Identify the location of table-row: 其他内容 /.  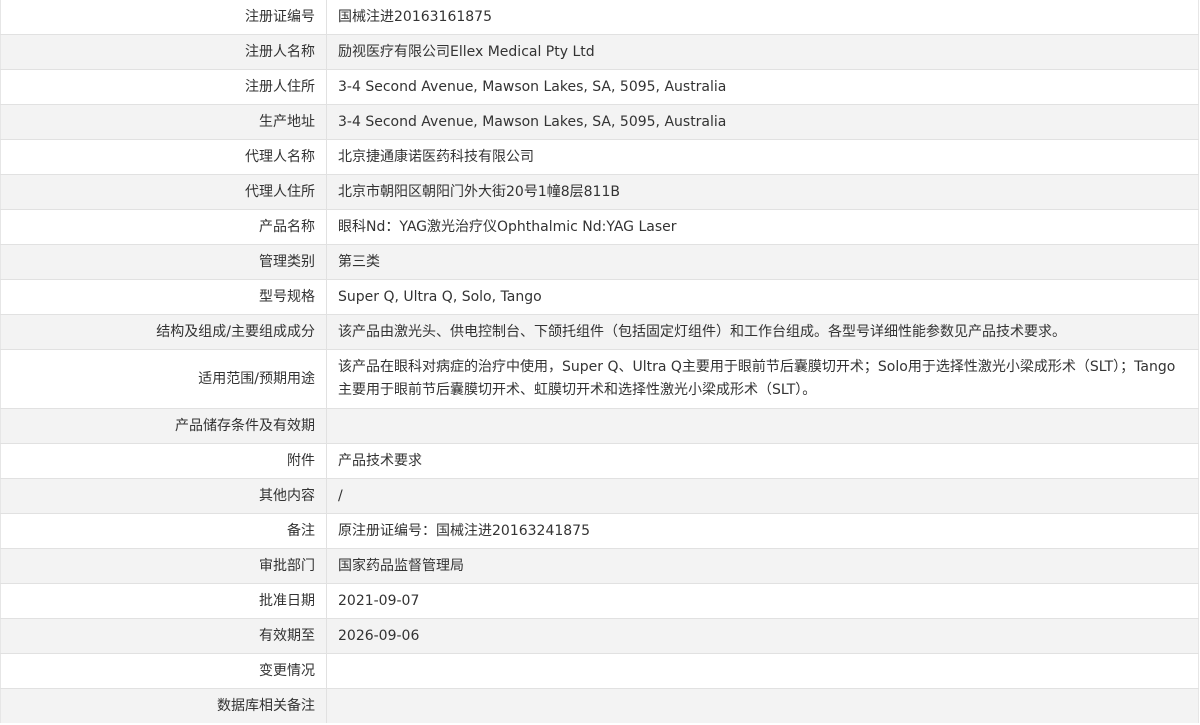
(599, 496).